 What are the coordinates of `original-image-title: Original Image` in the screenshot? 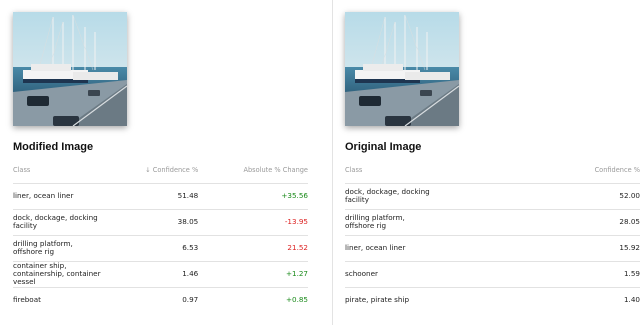 It's located at (383, 147).